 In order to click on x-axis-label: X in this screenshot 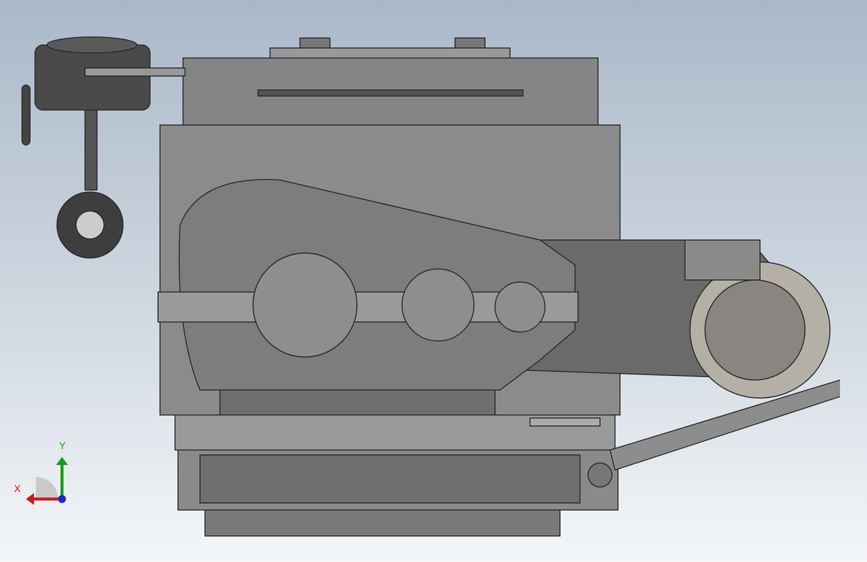, I will do `click(17, 490)`.